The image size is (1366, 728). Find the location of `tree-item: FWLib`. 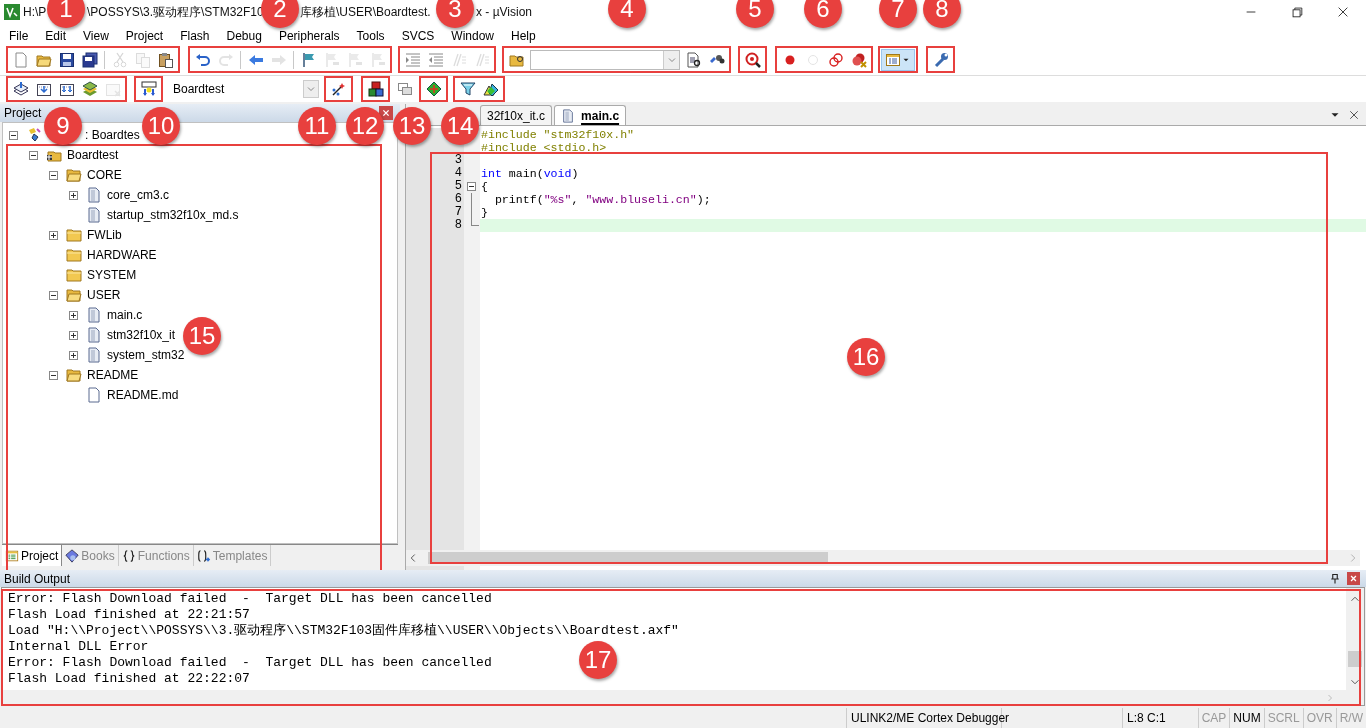

tree-item: FWLib is located at coordinates (104, 235).